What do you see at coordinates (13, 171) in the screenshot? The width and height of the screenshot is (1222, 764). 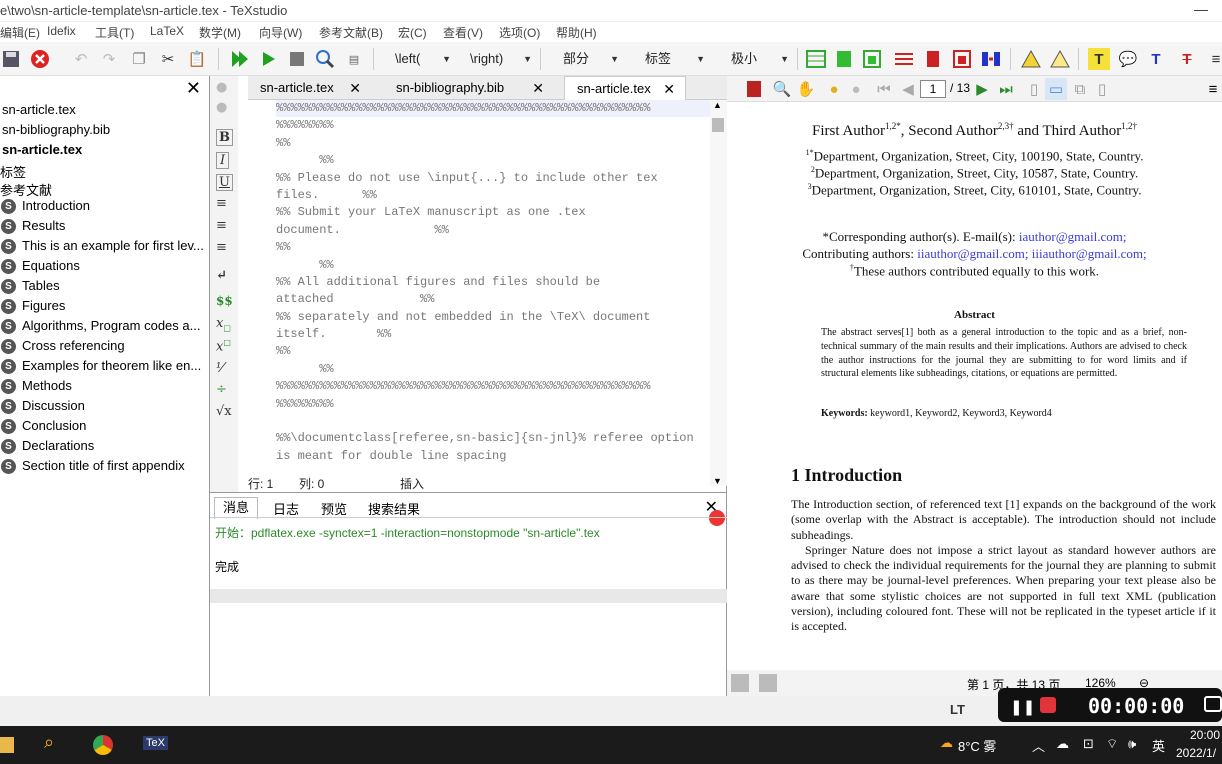 I see `structure-labels: 标签` at bounding box center [13, 171].